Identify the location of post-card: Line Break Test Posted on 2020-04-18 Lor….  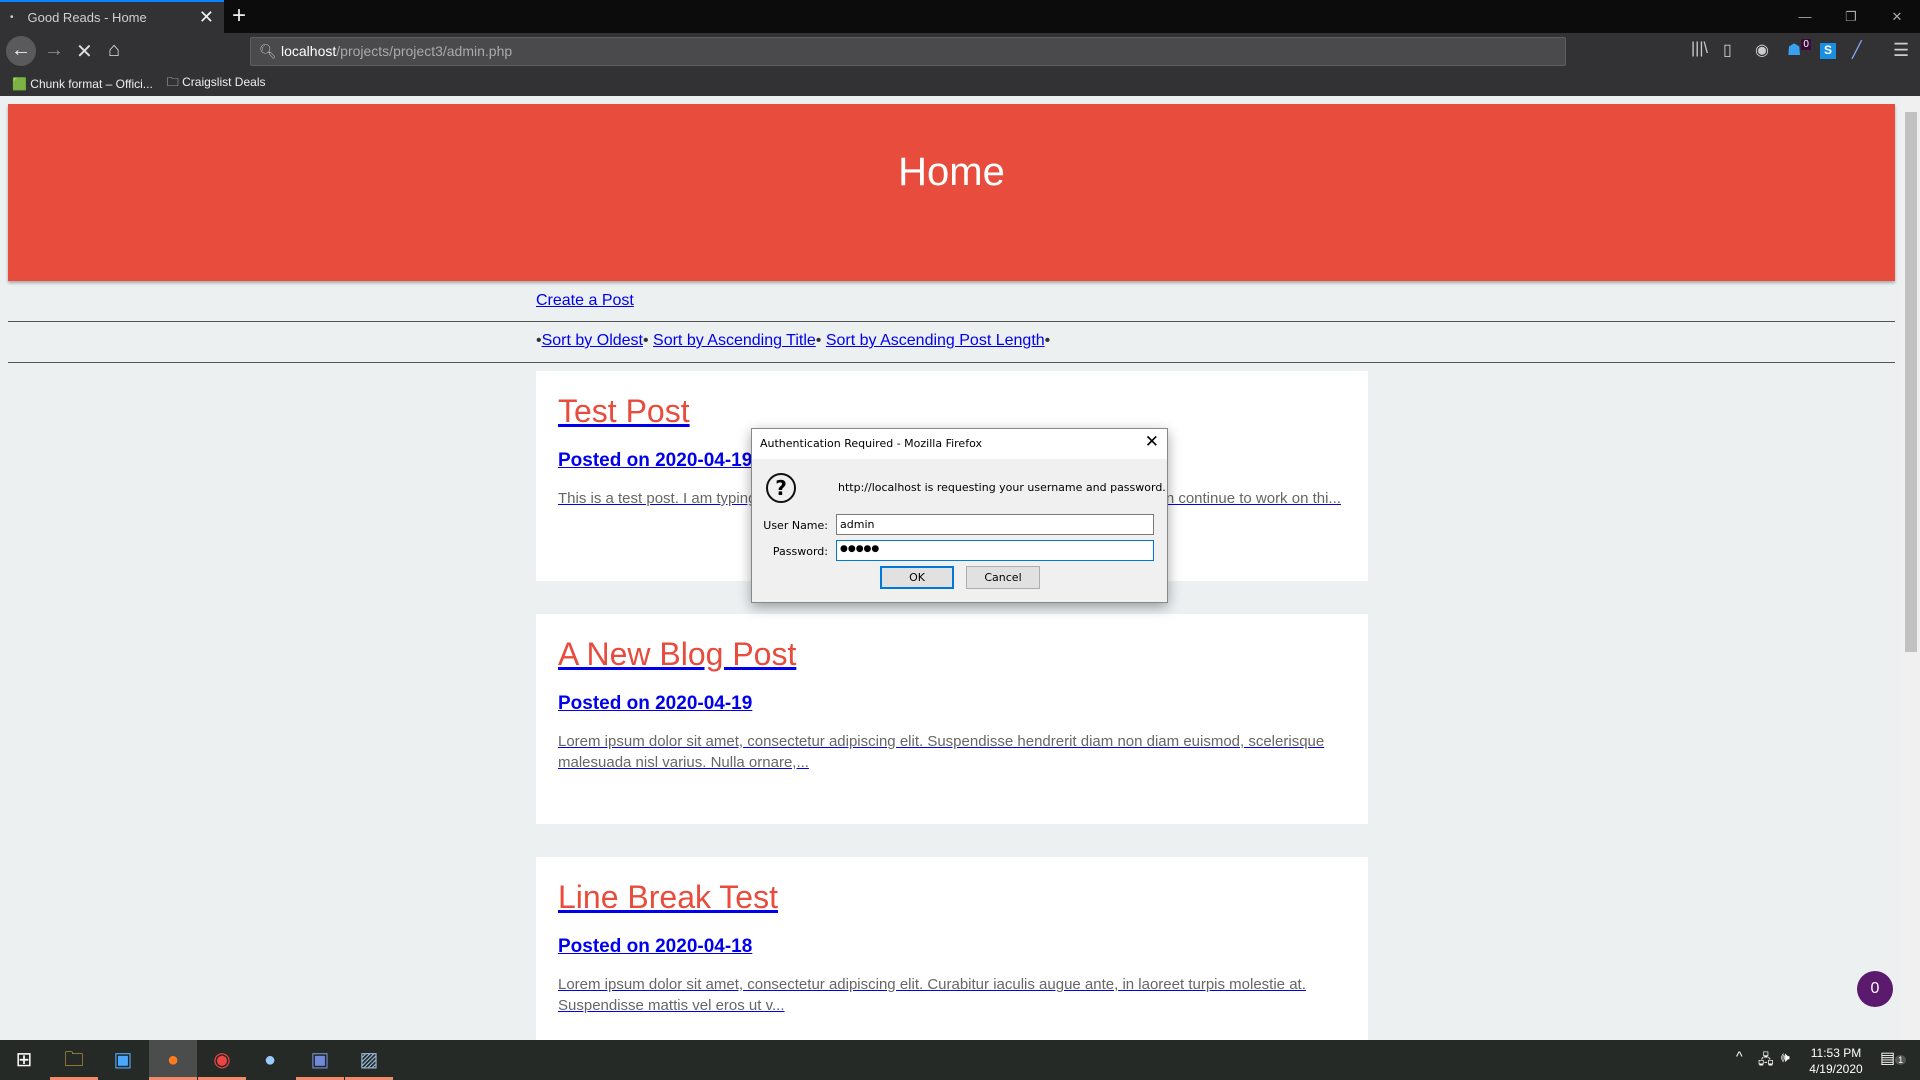
(952, 948).